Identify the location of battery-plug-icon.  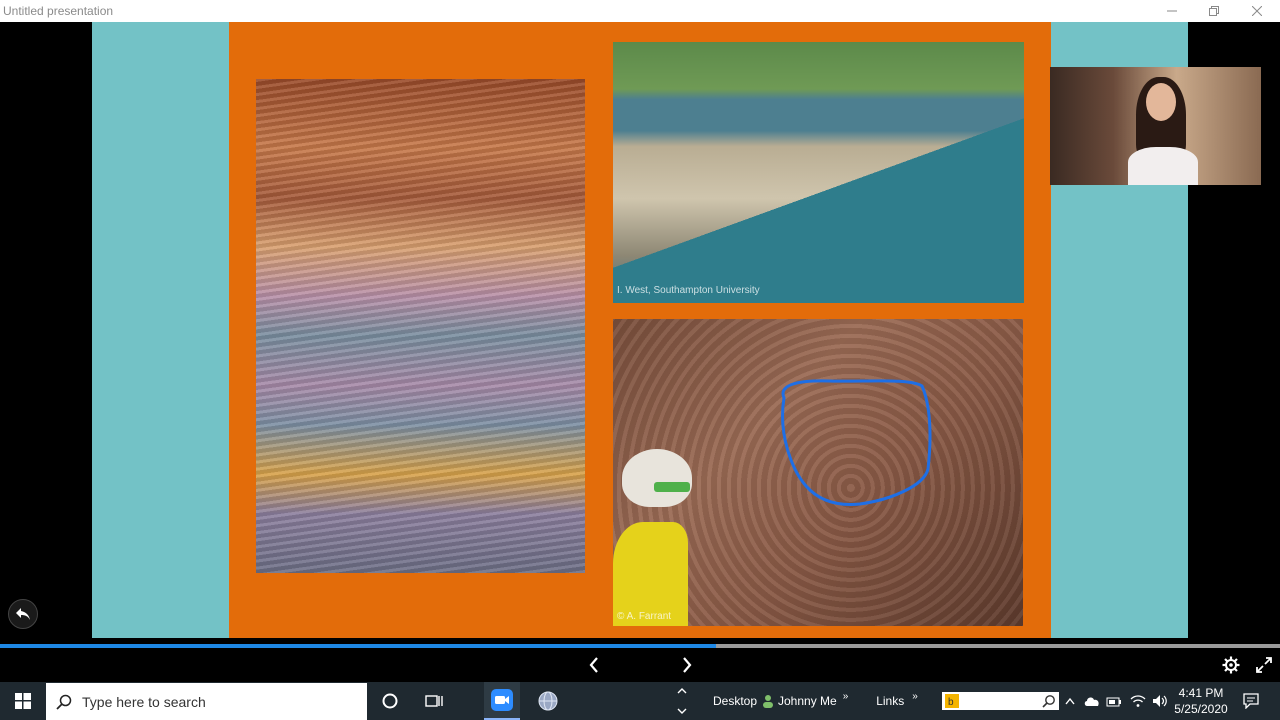
(1113, 702).